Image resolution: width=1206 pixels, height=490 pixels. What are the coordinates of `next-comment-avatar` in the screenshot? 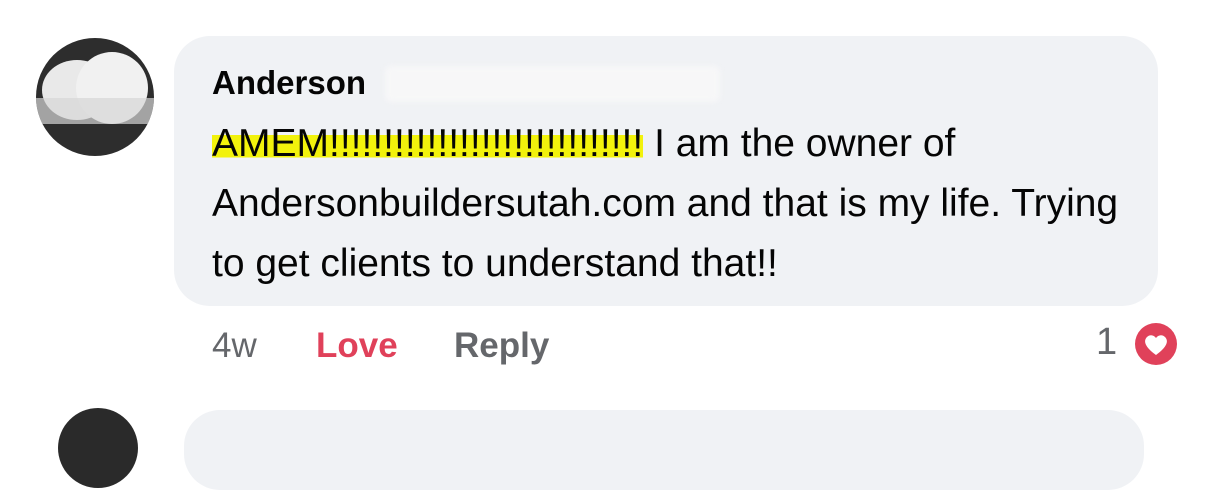 It's located at (98, 448).